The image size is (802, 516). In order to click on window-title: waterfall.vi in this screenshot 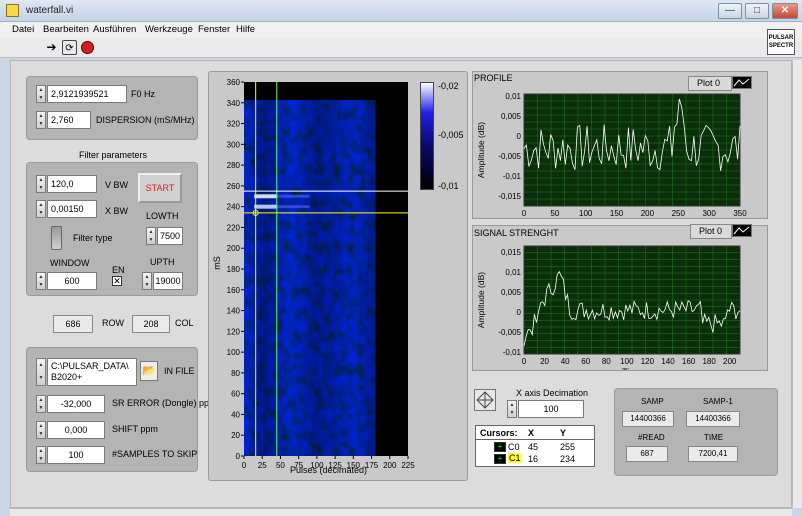, I will do `click(50, 10)`.